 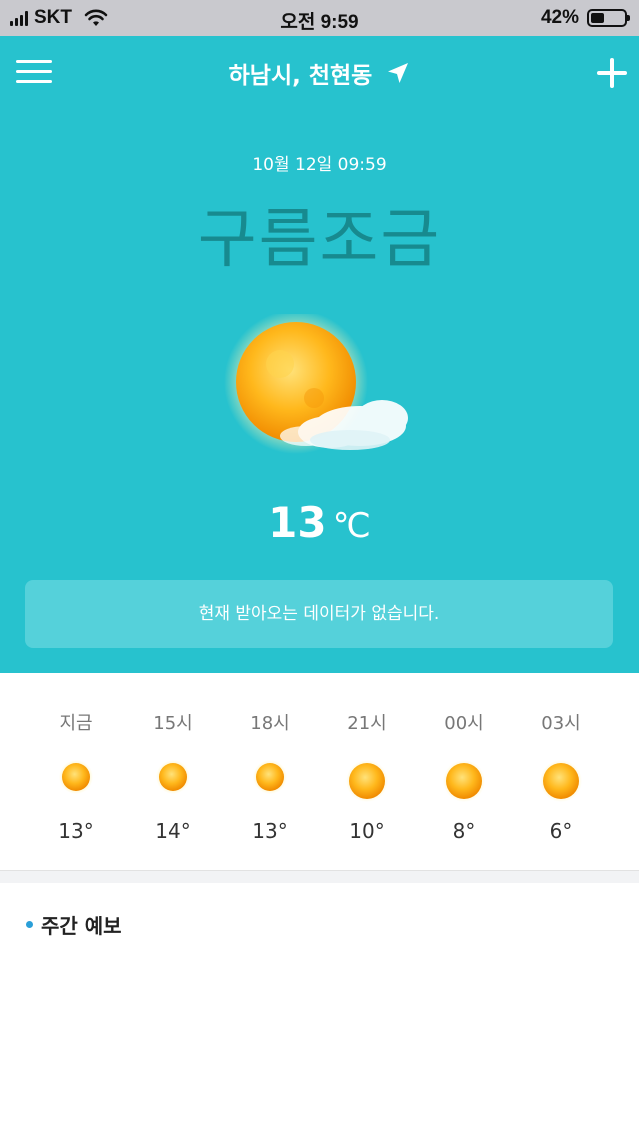 I want to click on weekly-forecast-title: 주간 예보, so click(x=81, y=926).